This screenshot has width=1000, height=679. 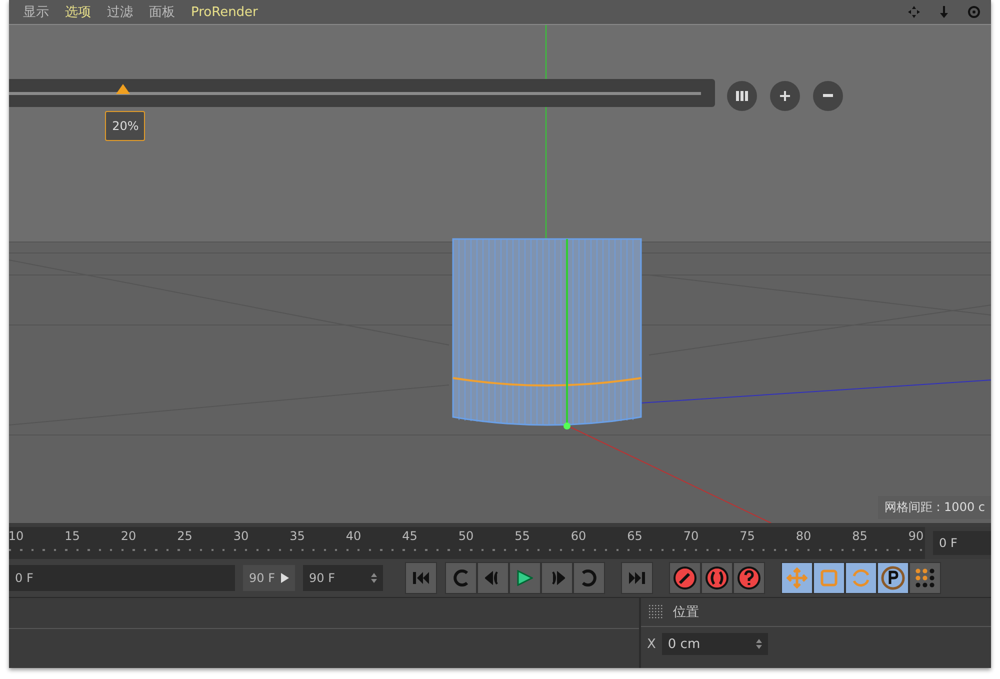 I want to click on dot-grid-icon, so click(x=925, y=578).